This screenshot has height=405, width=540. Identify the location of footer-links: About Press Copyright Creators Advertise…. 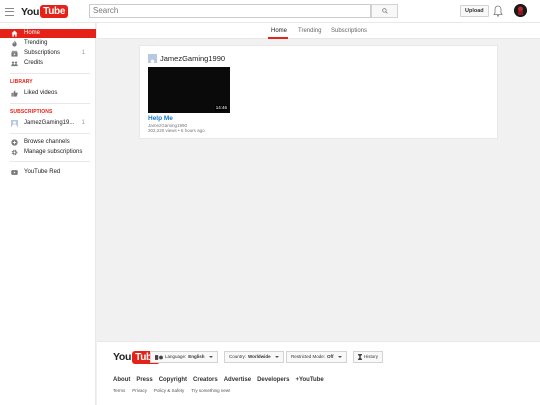
(218, 380).